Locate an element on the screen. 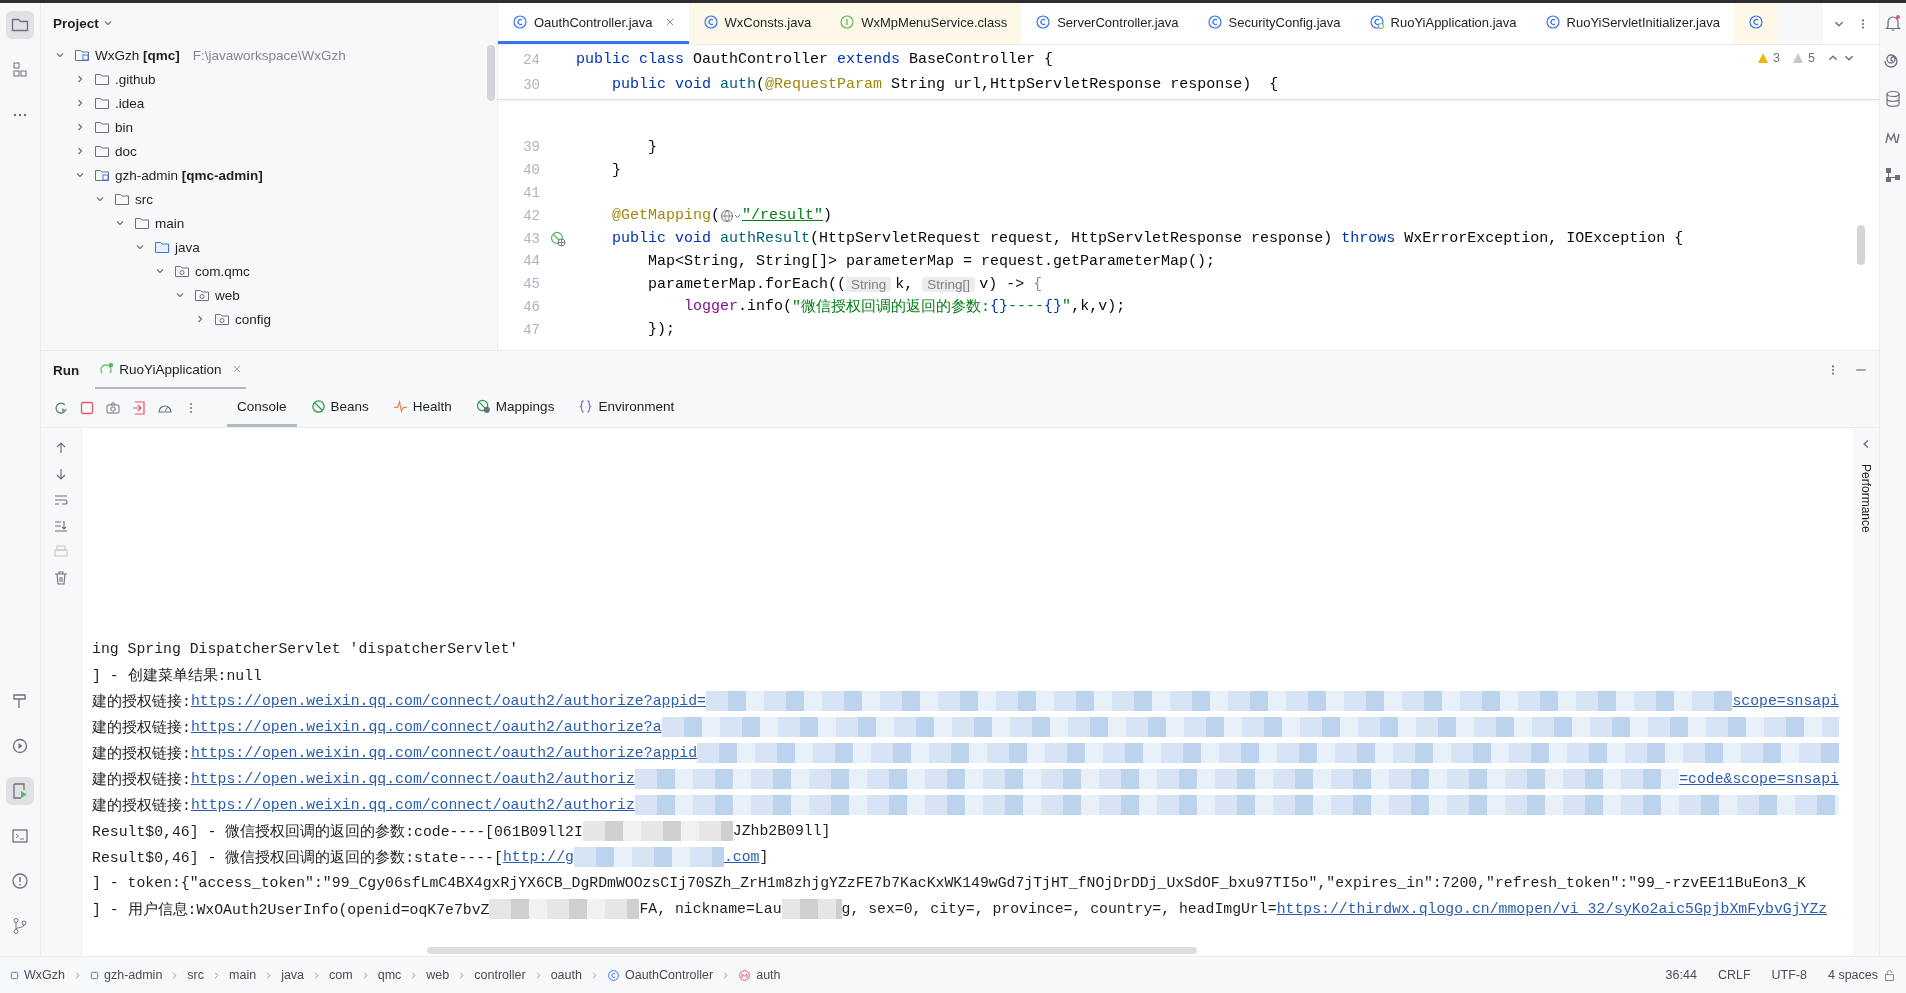 The height and width of the screenshot is (993, 1906). breadcrumb: src is located at coordinates (196, 975).